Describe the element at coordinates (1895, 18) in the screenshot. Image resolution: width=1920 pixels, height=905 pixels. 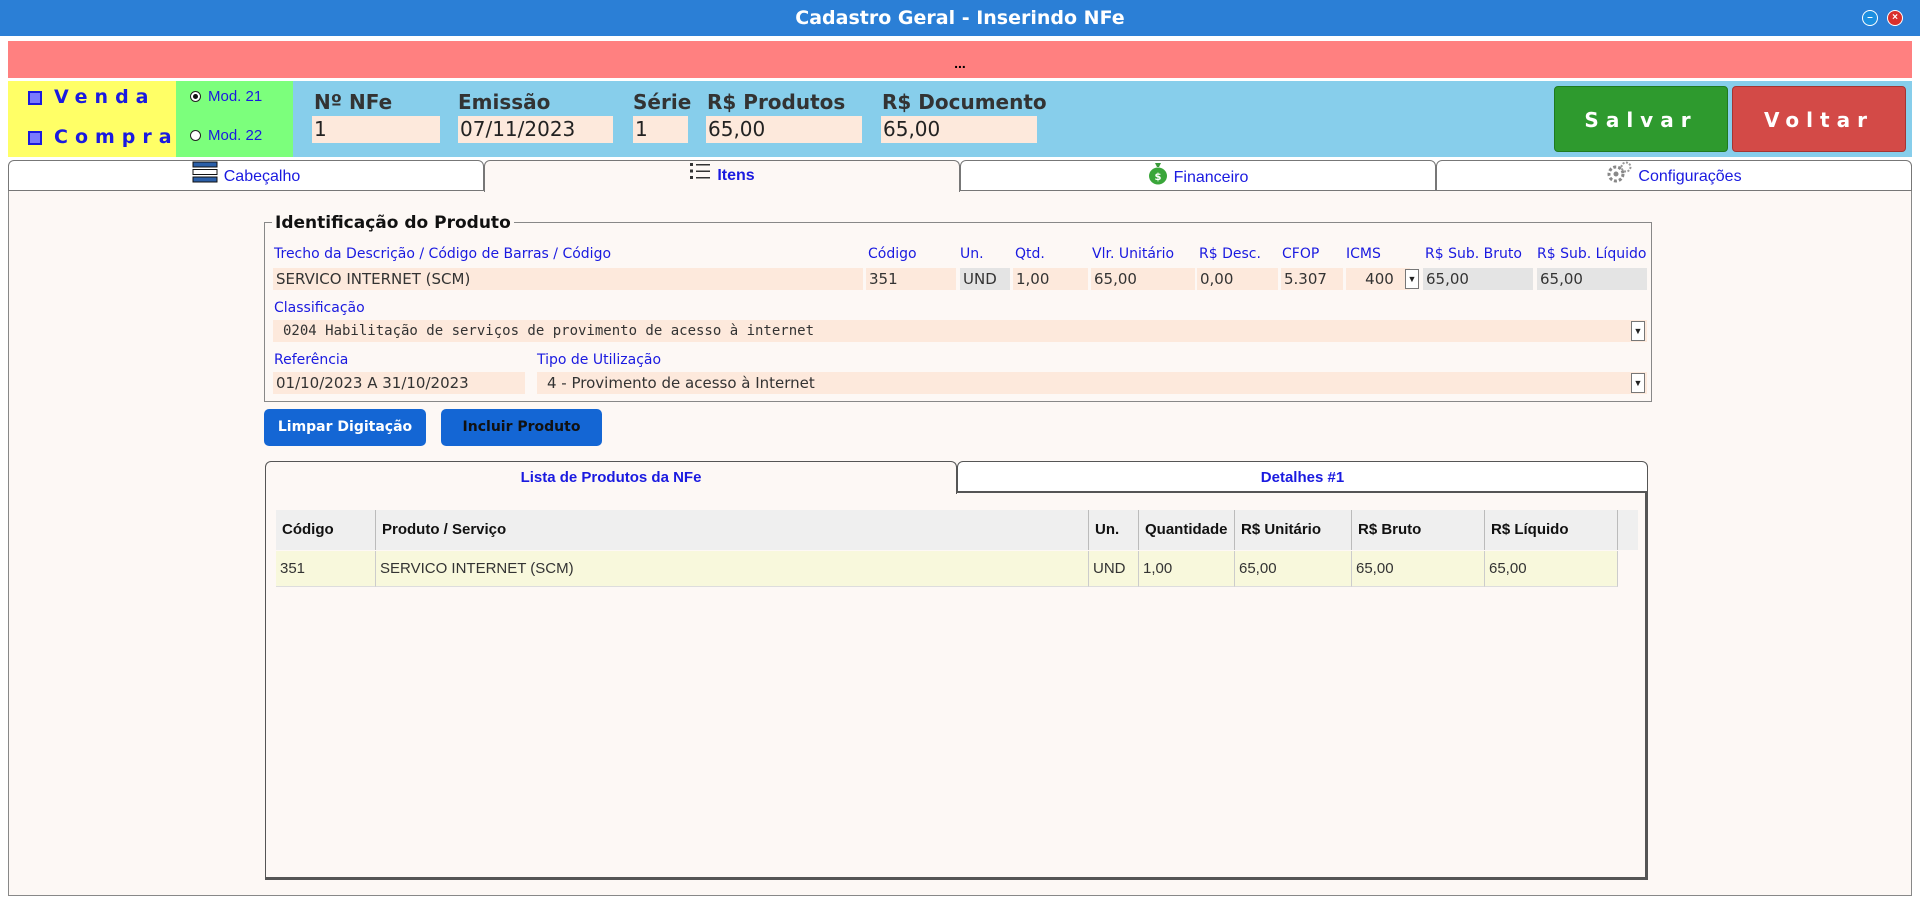
I see `close-icon: ×` at that location.